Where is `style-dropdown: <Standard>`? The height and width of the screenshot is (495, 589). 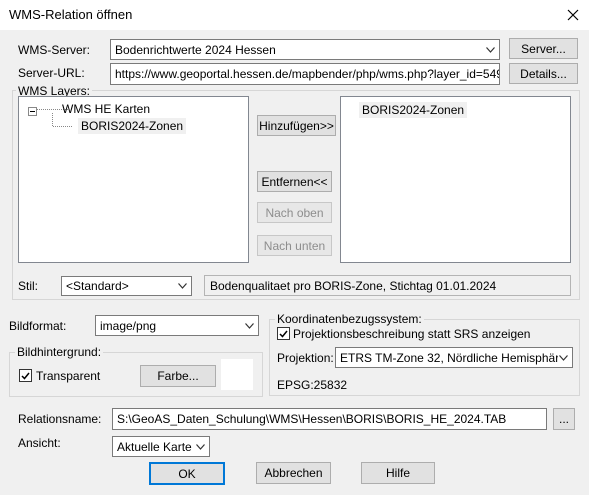
style-dropdown: <Standard> is located at coordinates (126, 286).